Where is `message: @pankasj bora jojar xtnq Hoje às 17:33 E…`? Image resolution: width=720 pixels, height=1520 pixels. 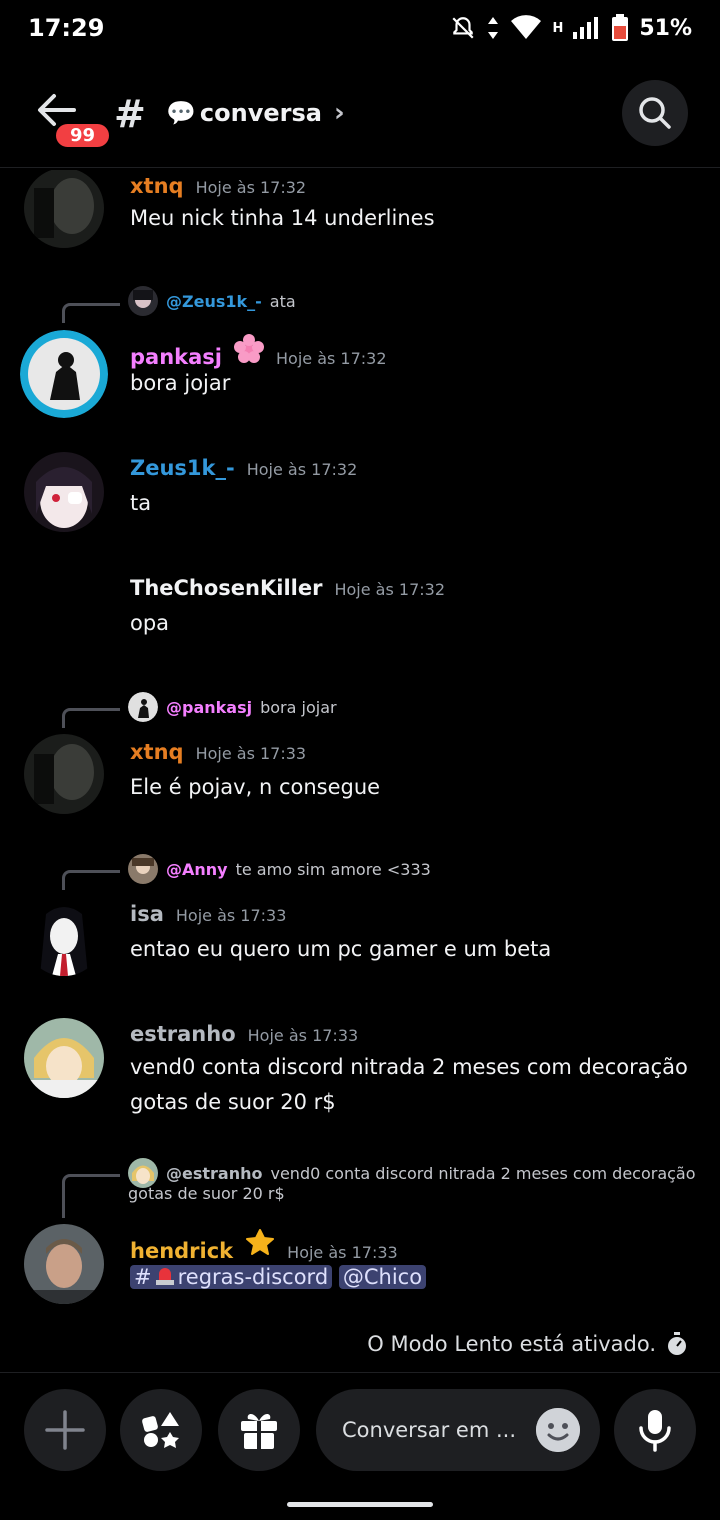 message: @pankasj bora jojar xtnq Hoje às 17:33 E… is located at coordinates (360, 755).